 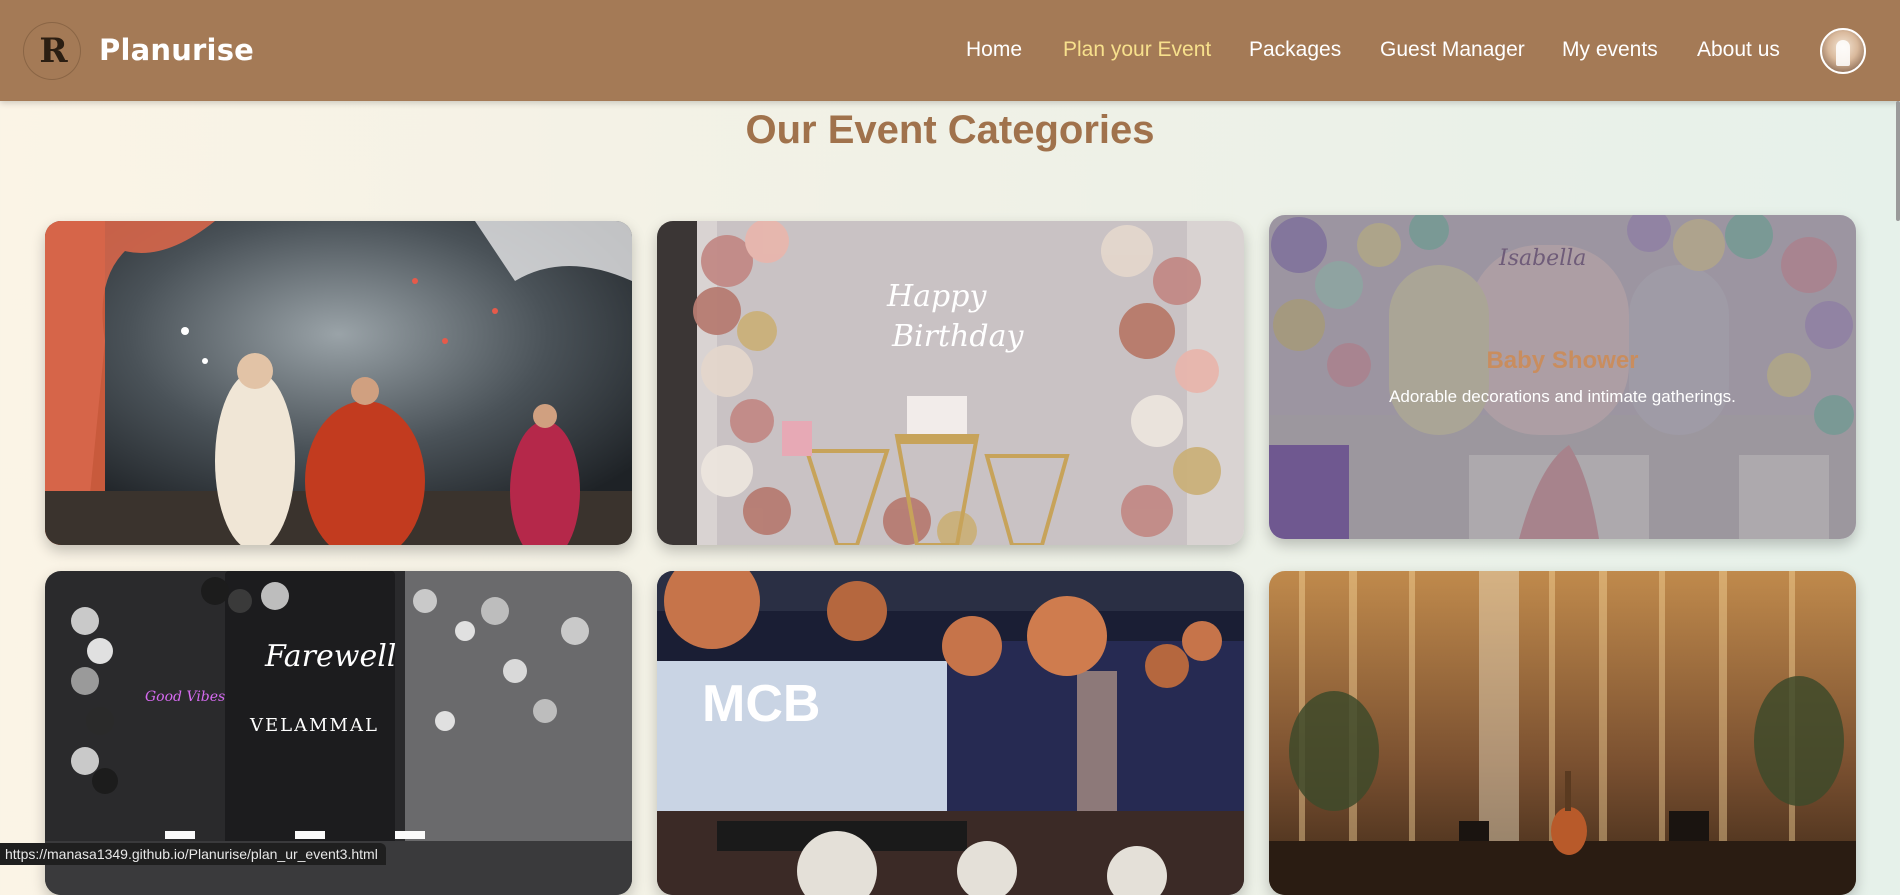 I want to click on birthday-image: Happy Birthday, so click(x=950, y=383).